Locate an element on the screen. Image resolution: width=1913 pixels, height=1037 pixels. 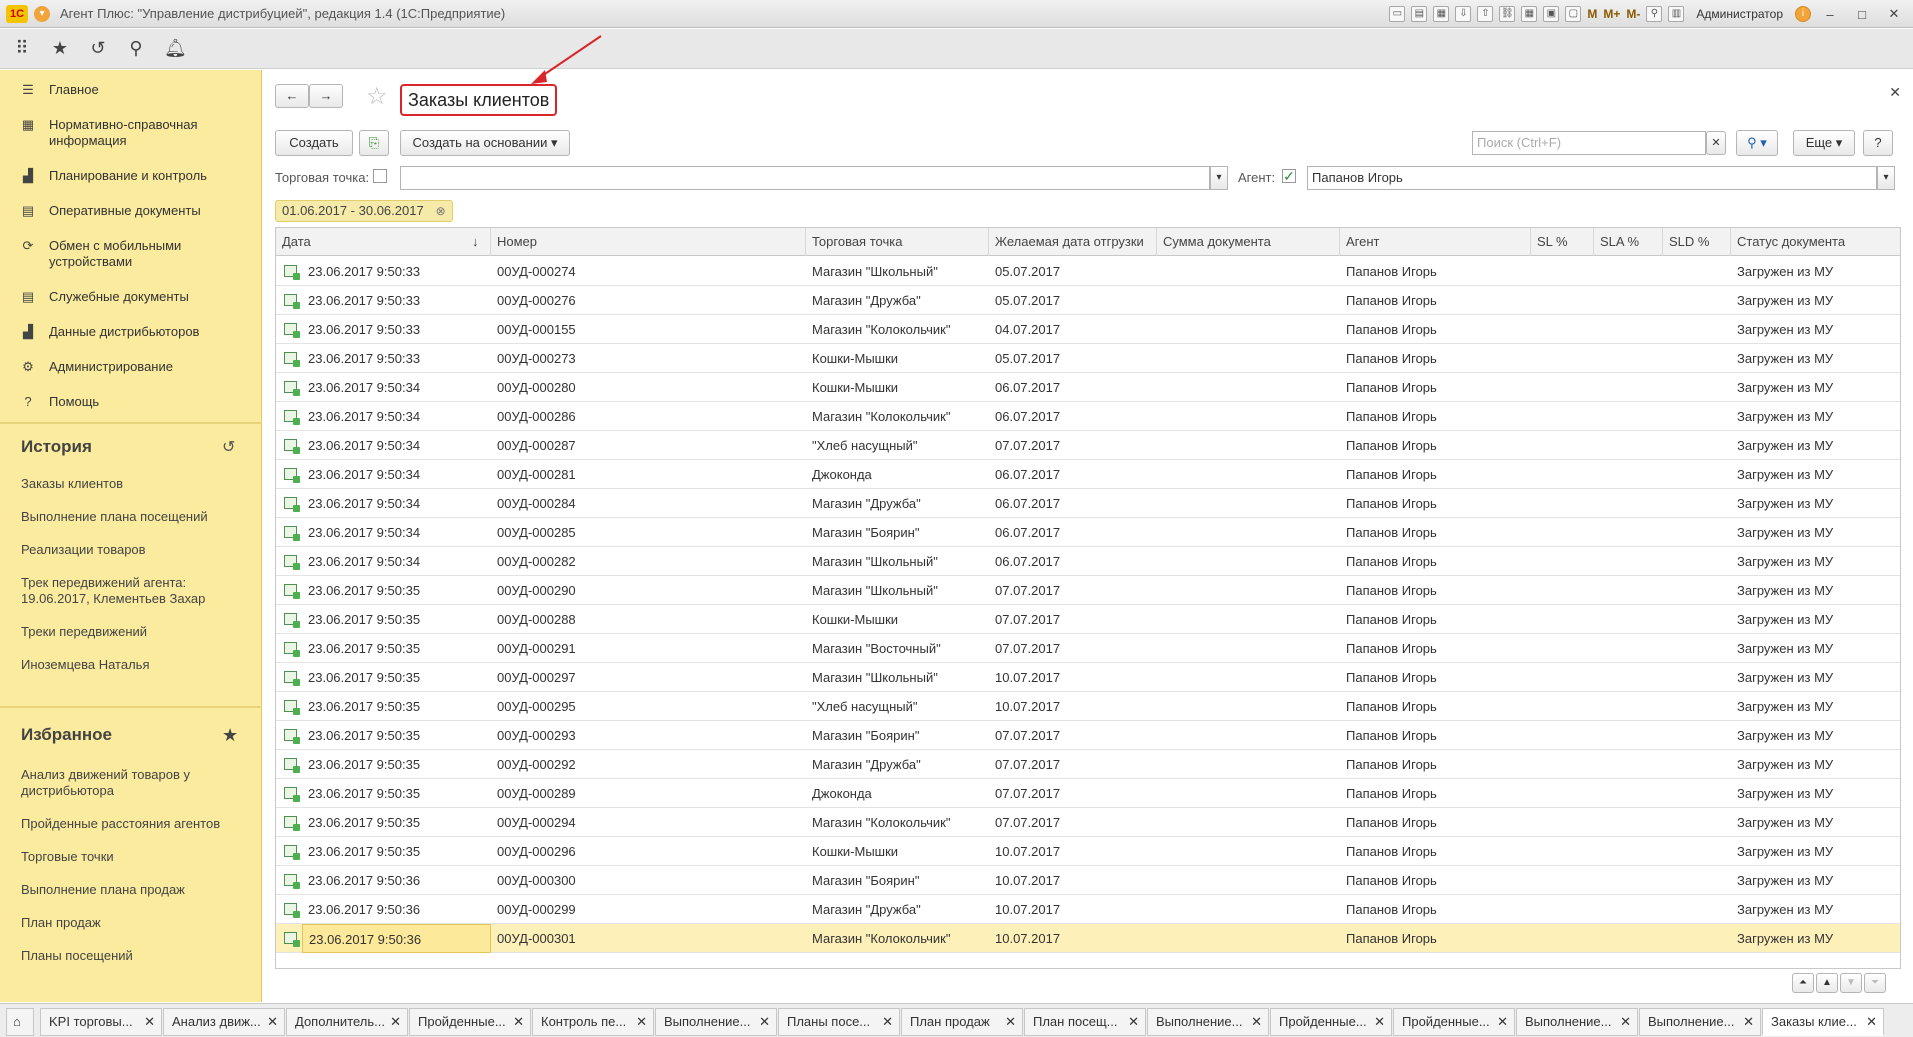
window-tab: План посещ... ✕ is located at coordinates (1085, 1022).